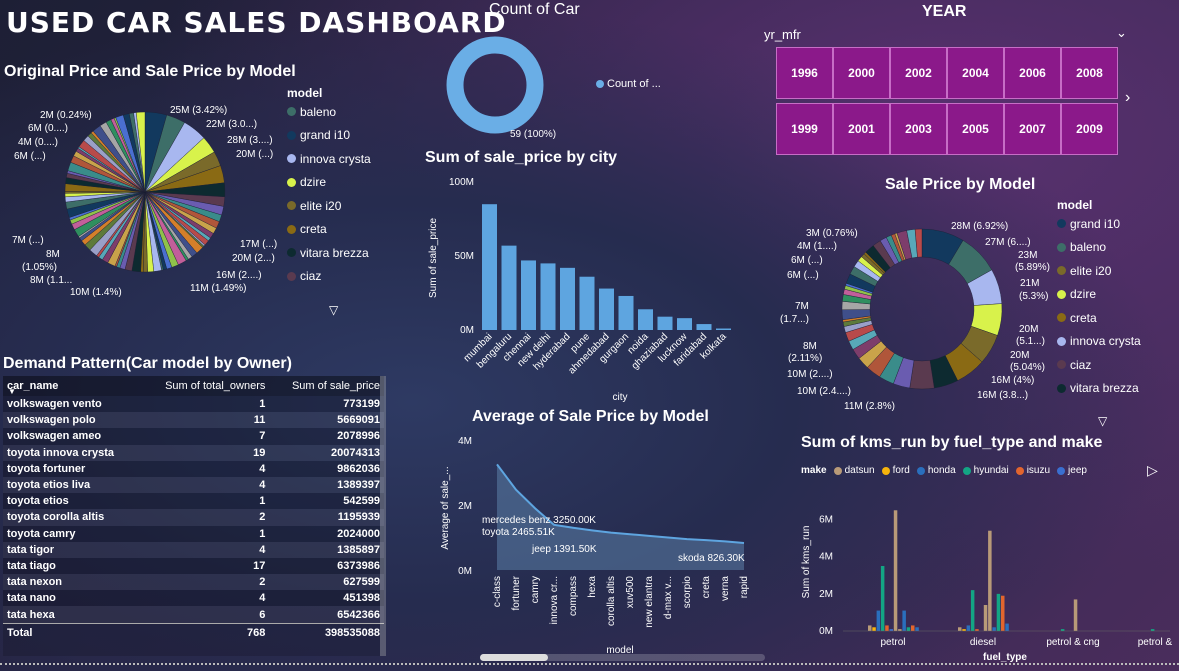 The image size is (1179, 671). Describe the element at coordinates (861, 73) in the screenshot. I see `year-button-2000: 2000` at that location.